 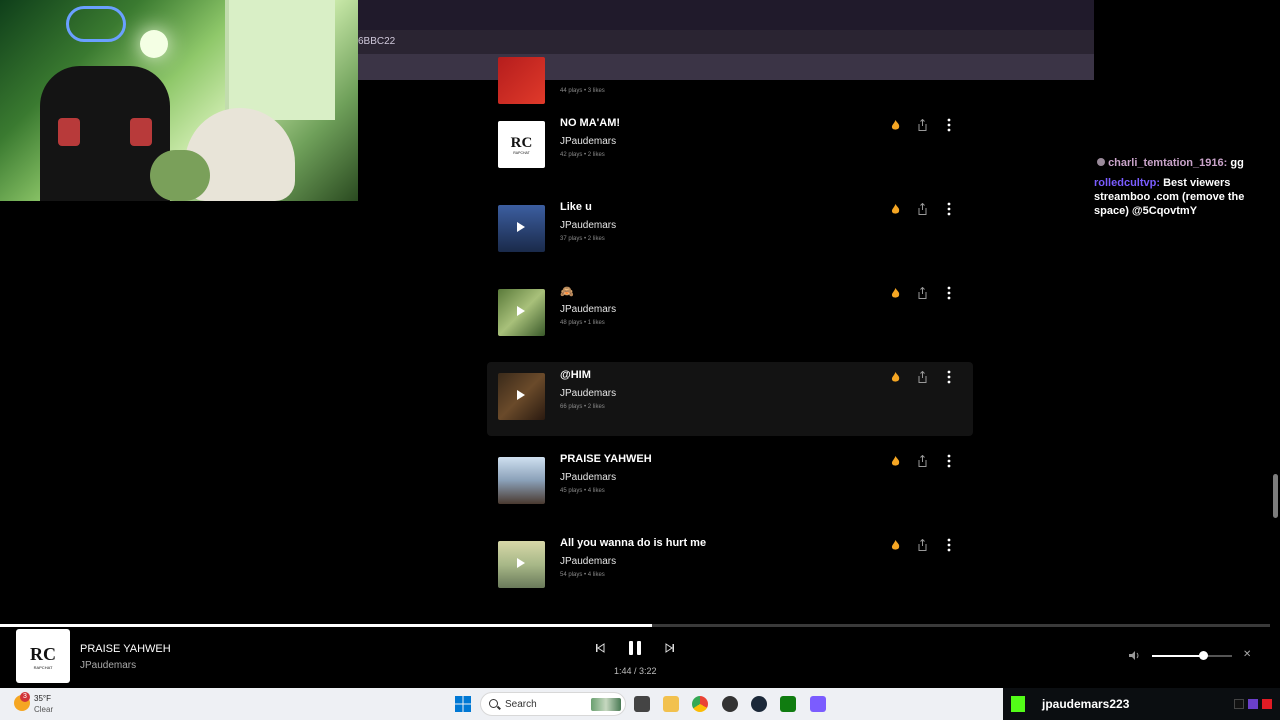 I want to click on volume-slider, so click(x=1192, y=655).